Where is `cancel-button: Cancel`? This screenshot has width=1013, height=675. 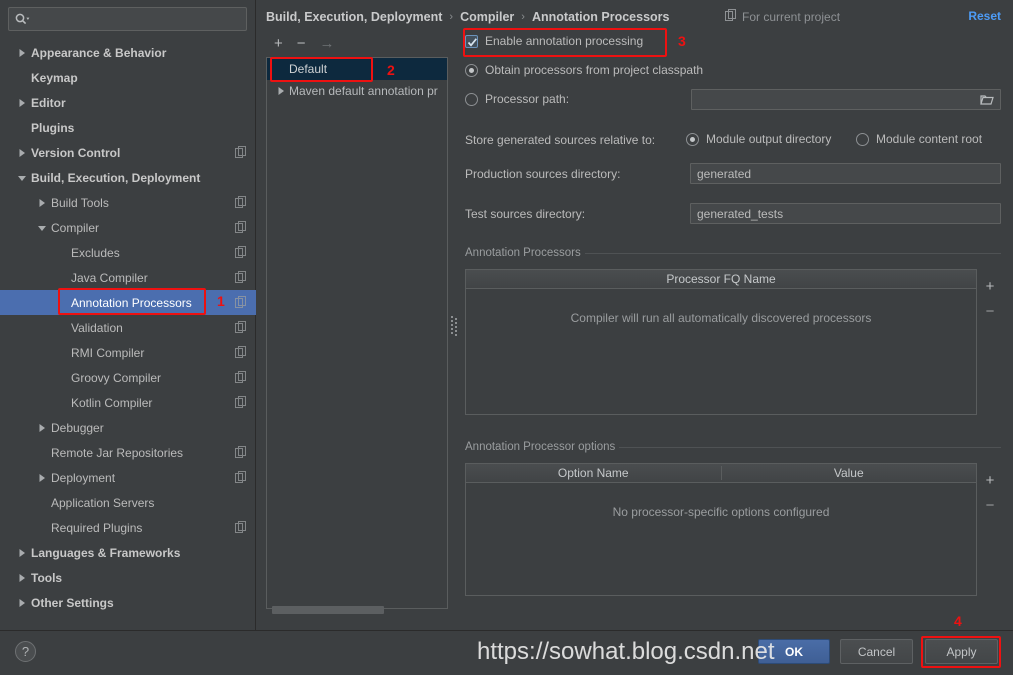
cancel-button: Cancel is located at coordinates (876, 651).